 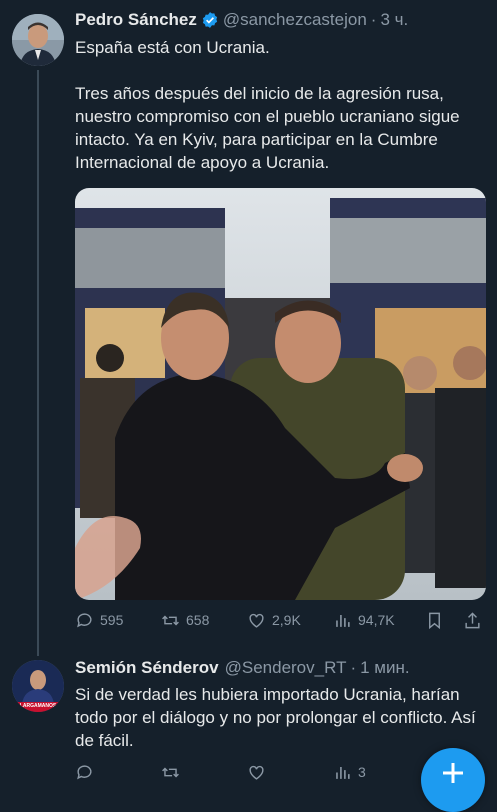 What do you see at coordinates (286, 668) in the screenshot?
I see `author-handle: @Senderov_RT` at bounding box center [286, 668].